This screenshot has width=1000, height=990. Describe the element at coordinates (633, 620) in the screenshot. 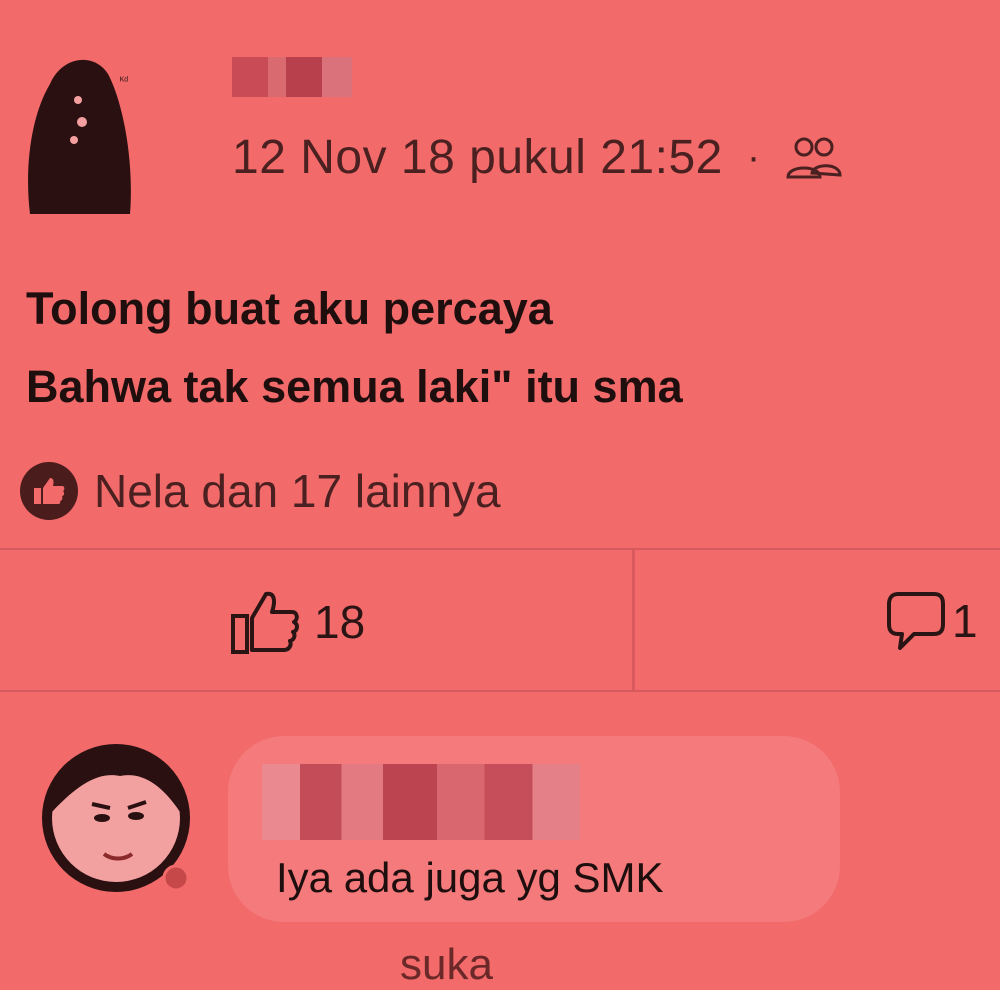

I see `action-bar-divider` at that location.